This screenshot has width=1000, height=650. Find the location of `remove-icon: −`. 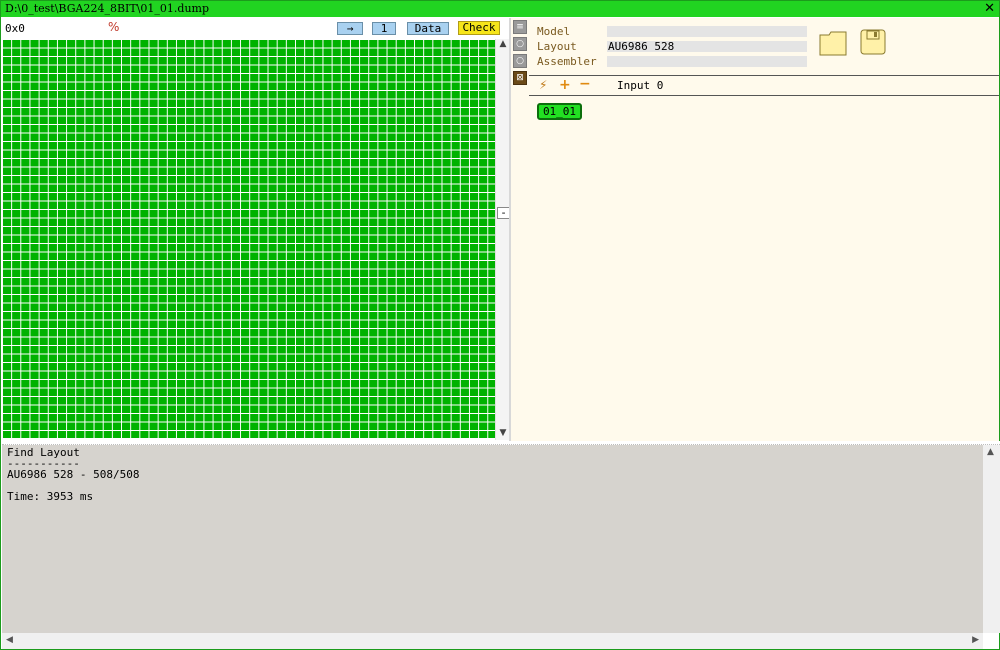

remove-icon: − is located at coordinates (585, 84).